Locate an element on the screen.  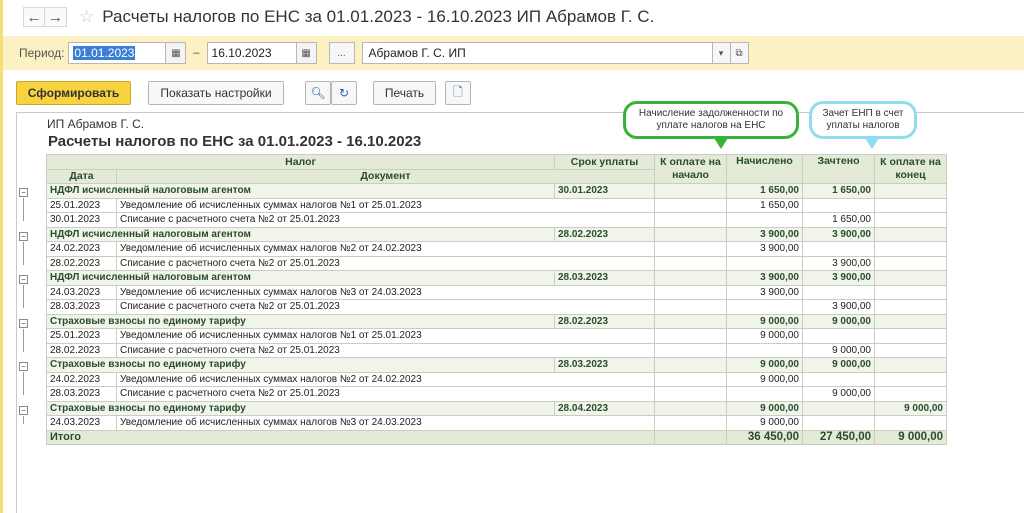
print-button: Печать is located at coordinates (404, 93).